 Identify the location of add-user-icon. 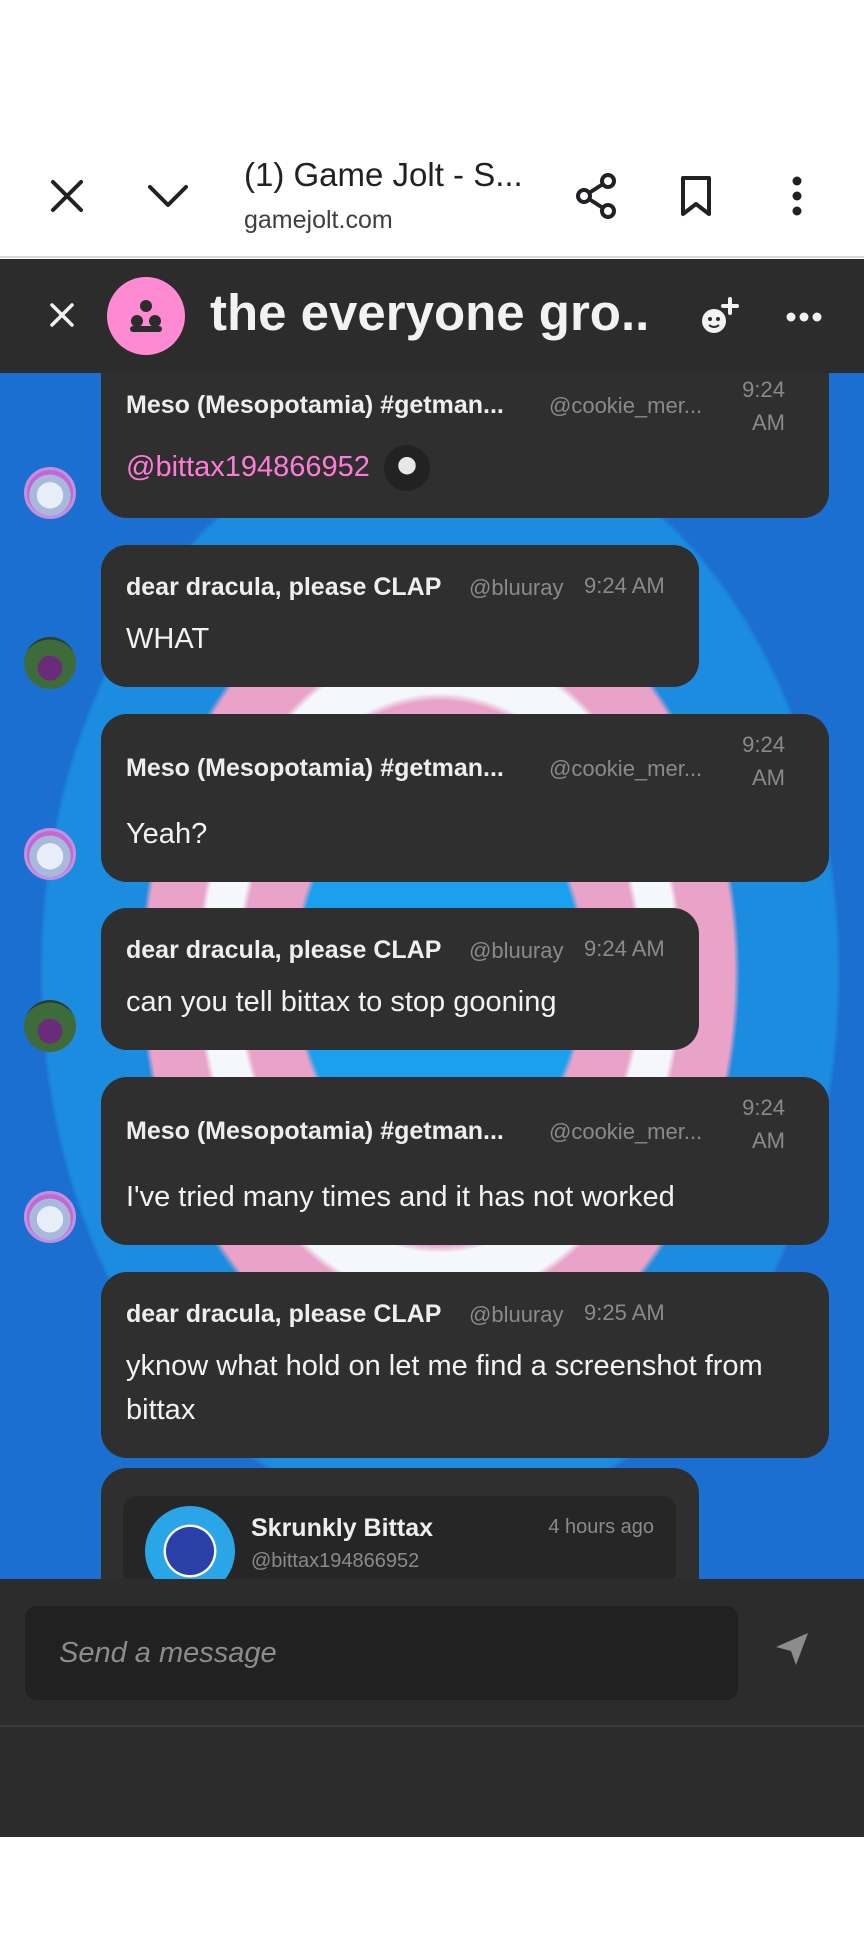
(720, 317).